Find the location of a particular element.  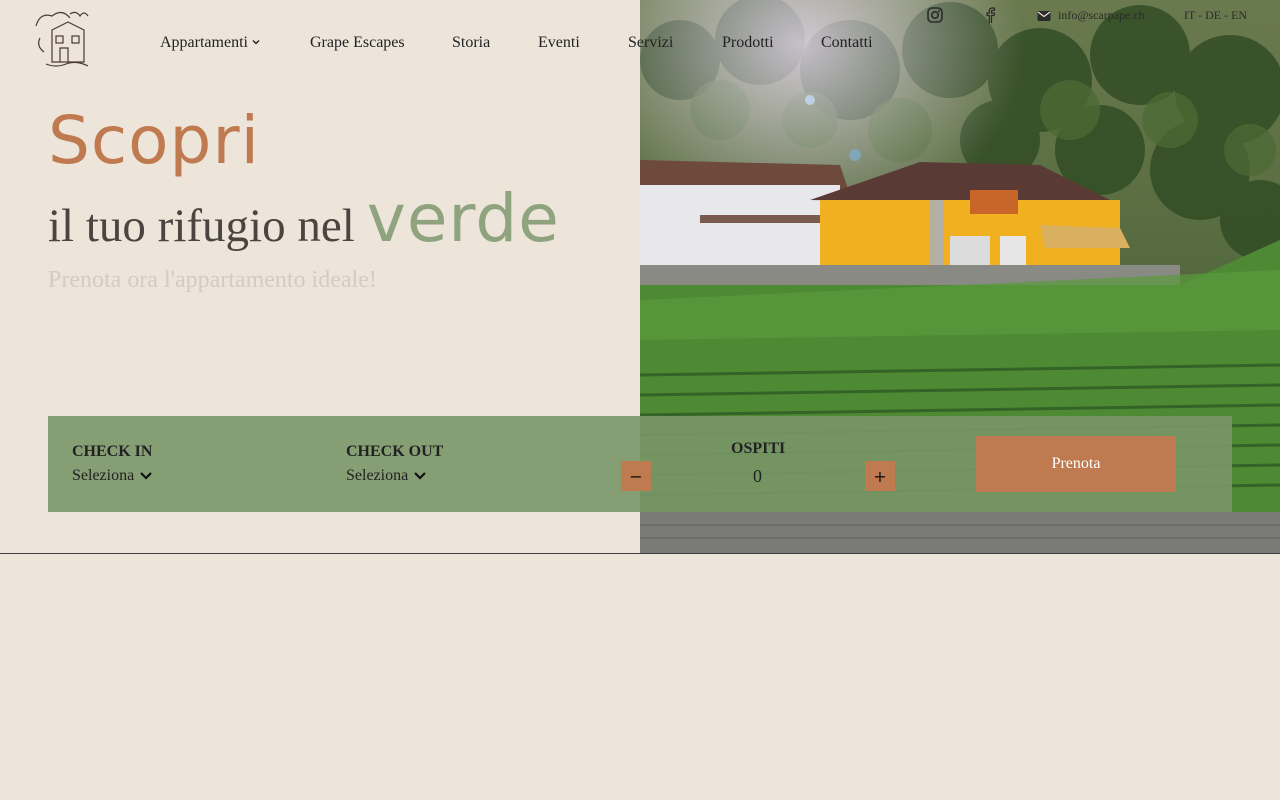

nav-label: Grape Escapes is located at coordinates (357, 42).